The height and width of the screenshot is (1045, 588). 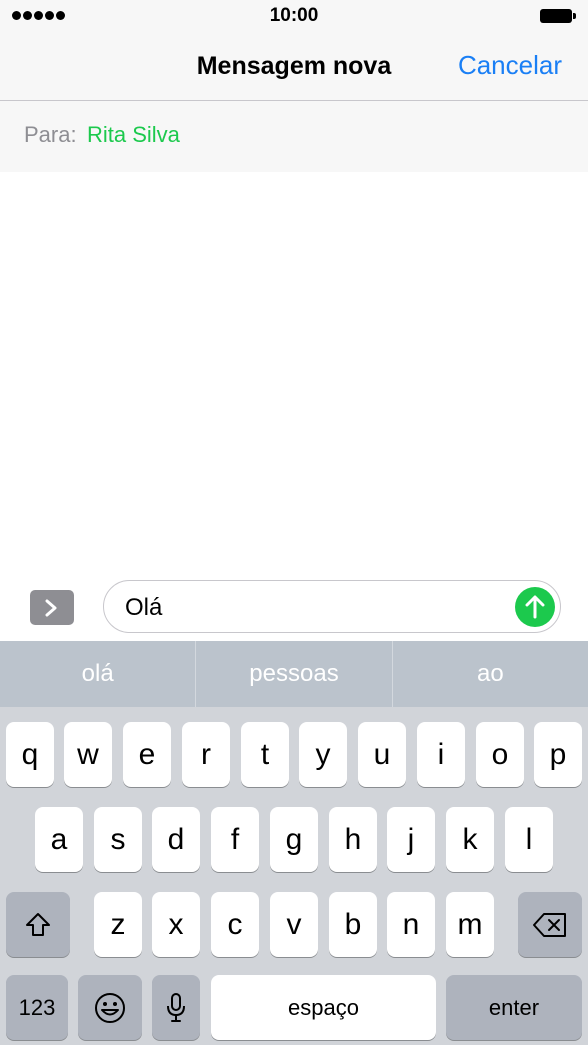 What do you see at coordinates (353, 839) in the screenshot?
I see `key-h: h` at bounding box center [353, 839].